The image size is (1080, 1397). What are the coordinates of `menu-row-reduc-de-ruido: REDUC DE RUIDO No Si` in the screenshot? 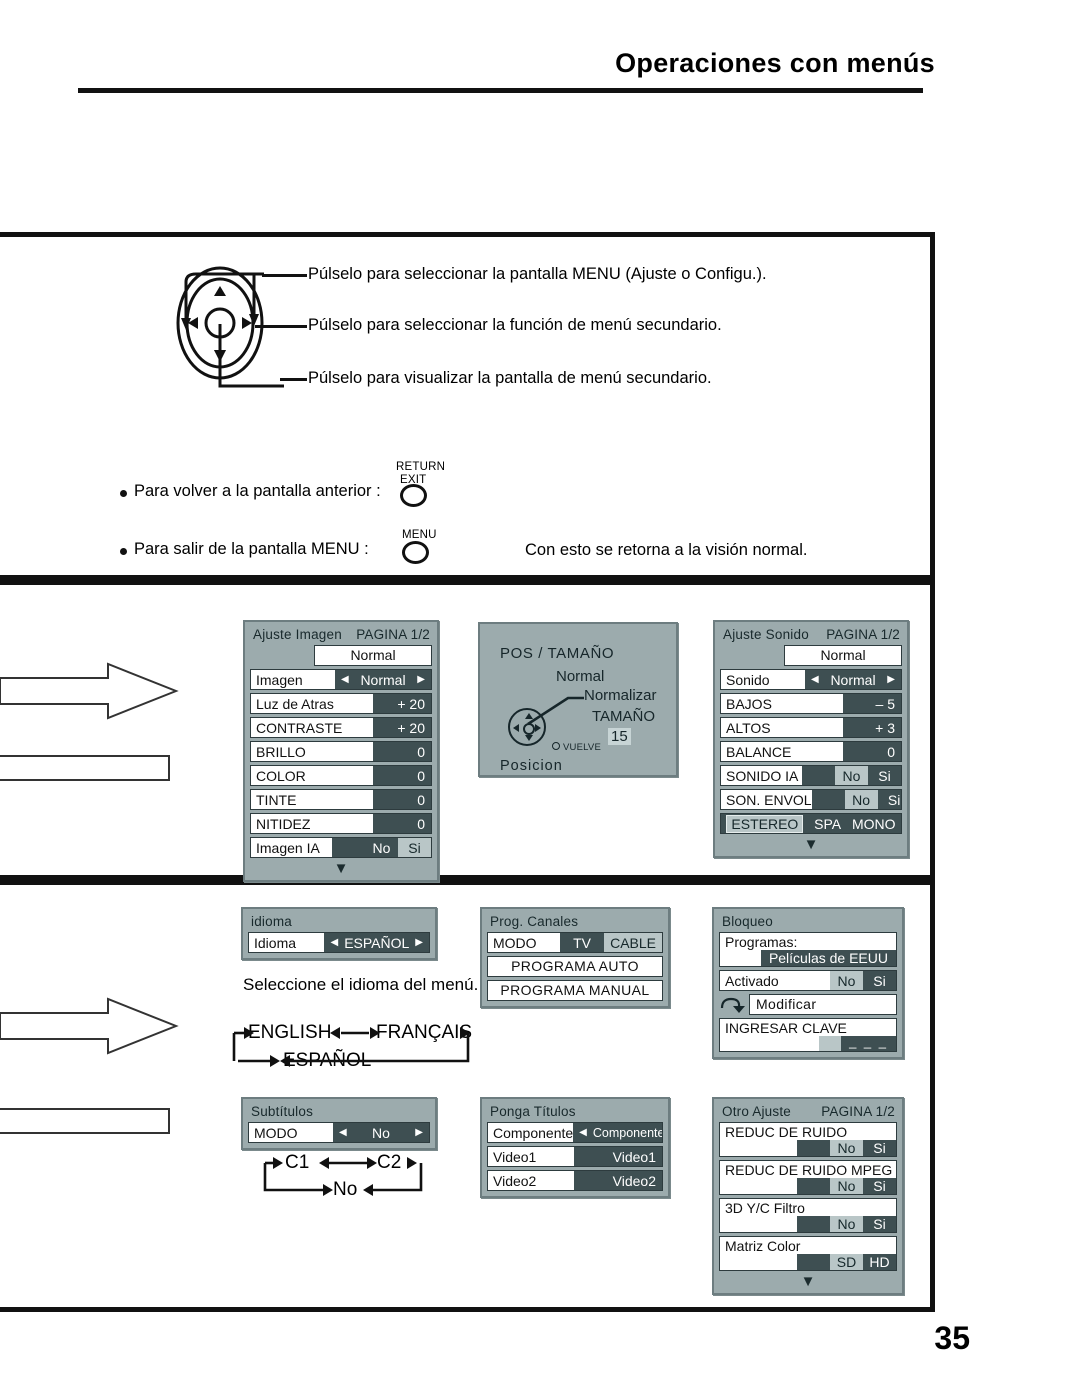 It's located at (808, 1139).